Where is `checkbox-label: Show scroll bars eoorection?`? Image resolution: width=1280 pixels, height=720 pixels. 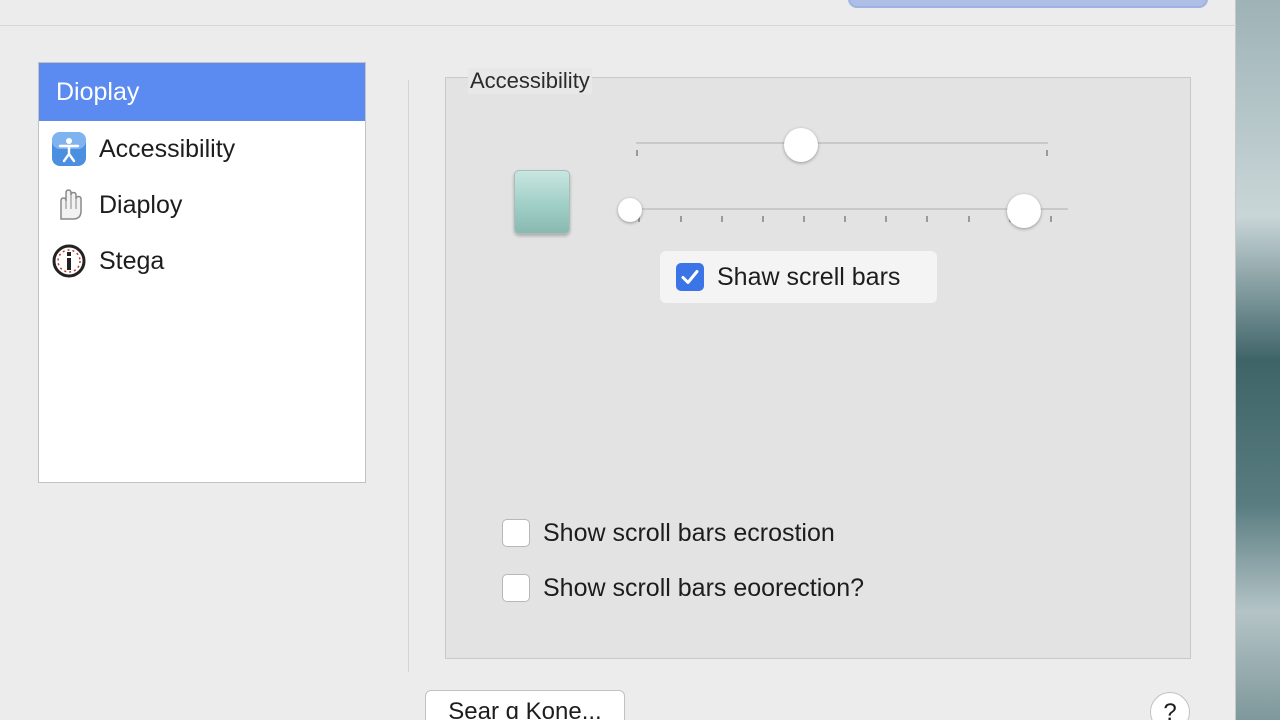 checkbox-label: Show scroll bars eoorection? is located at coordinates (703, 587).